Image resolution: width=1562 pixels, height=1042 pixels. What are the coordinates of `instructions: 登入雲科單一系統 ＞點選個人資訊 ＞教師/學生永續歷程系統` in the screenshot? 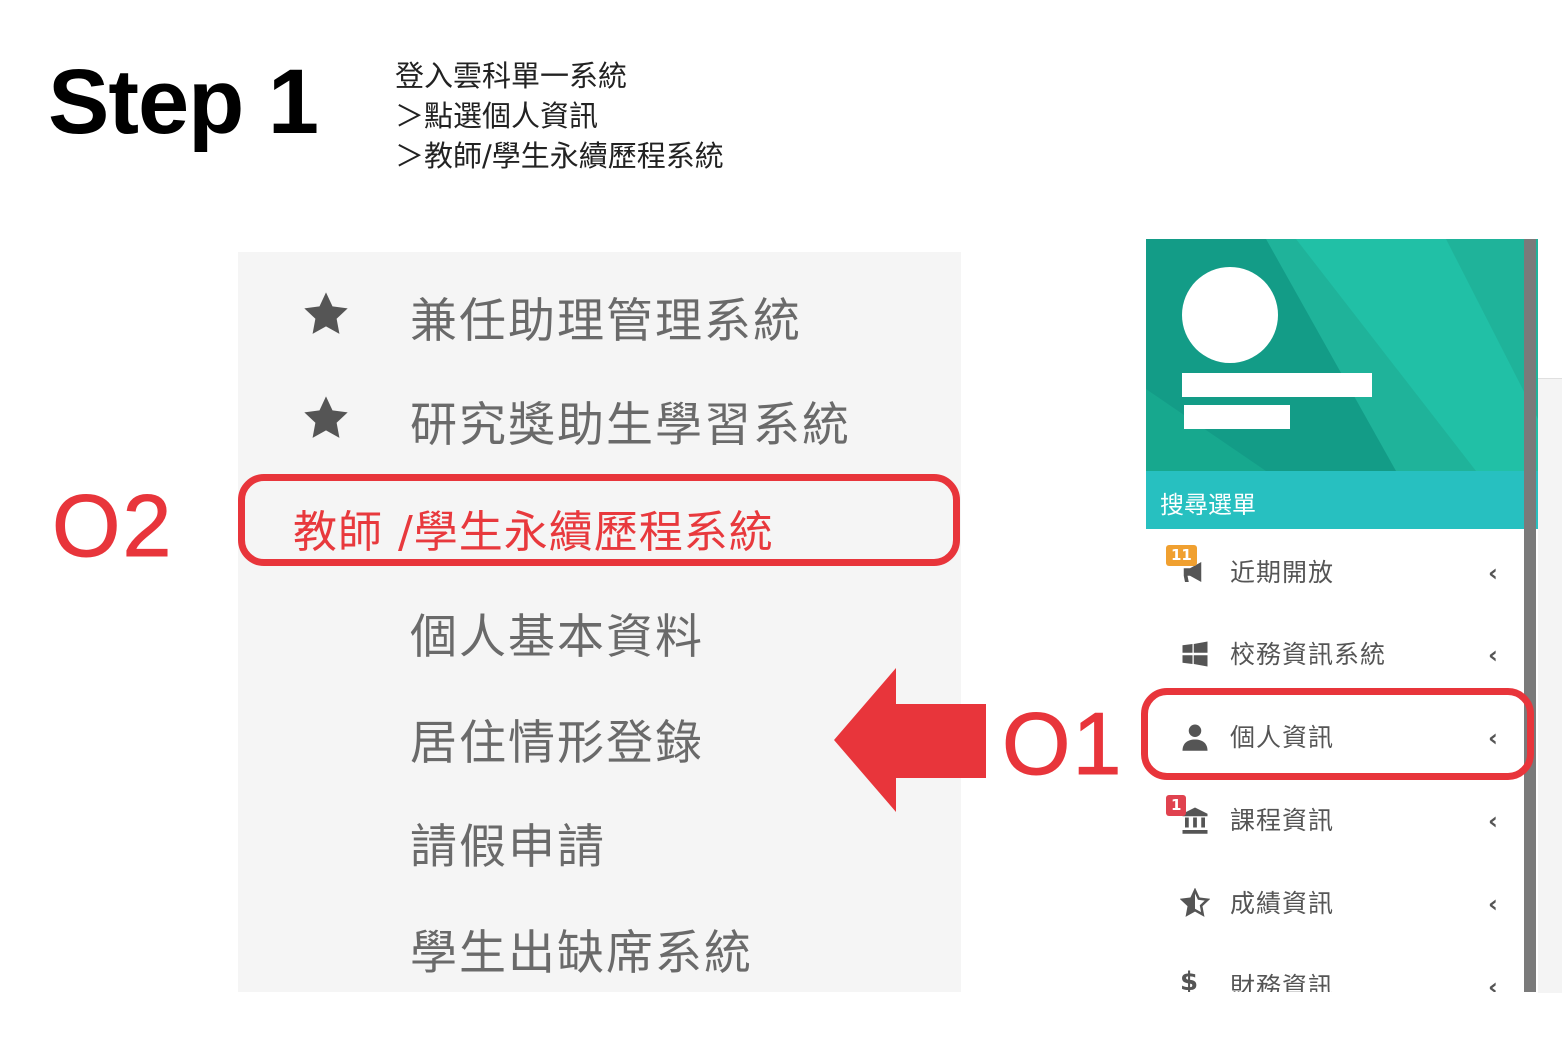 It's located at (559, 116).